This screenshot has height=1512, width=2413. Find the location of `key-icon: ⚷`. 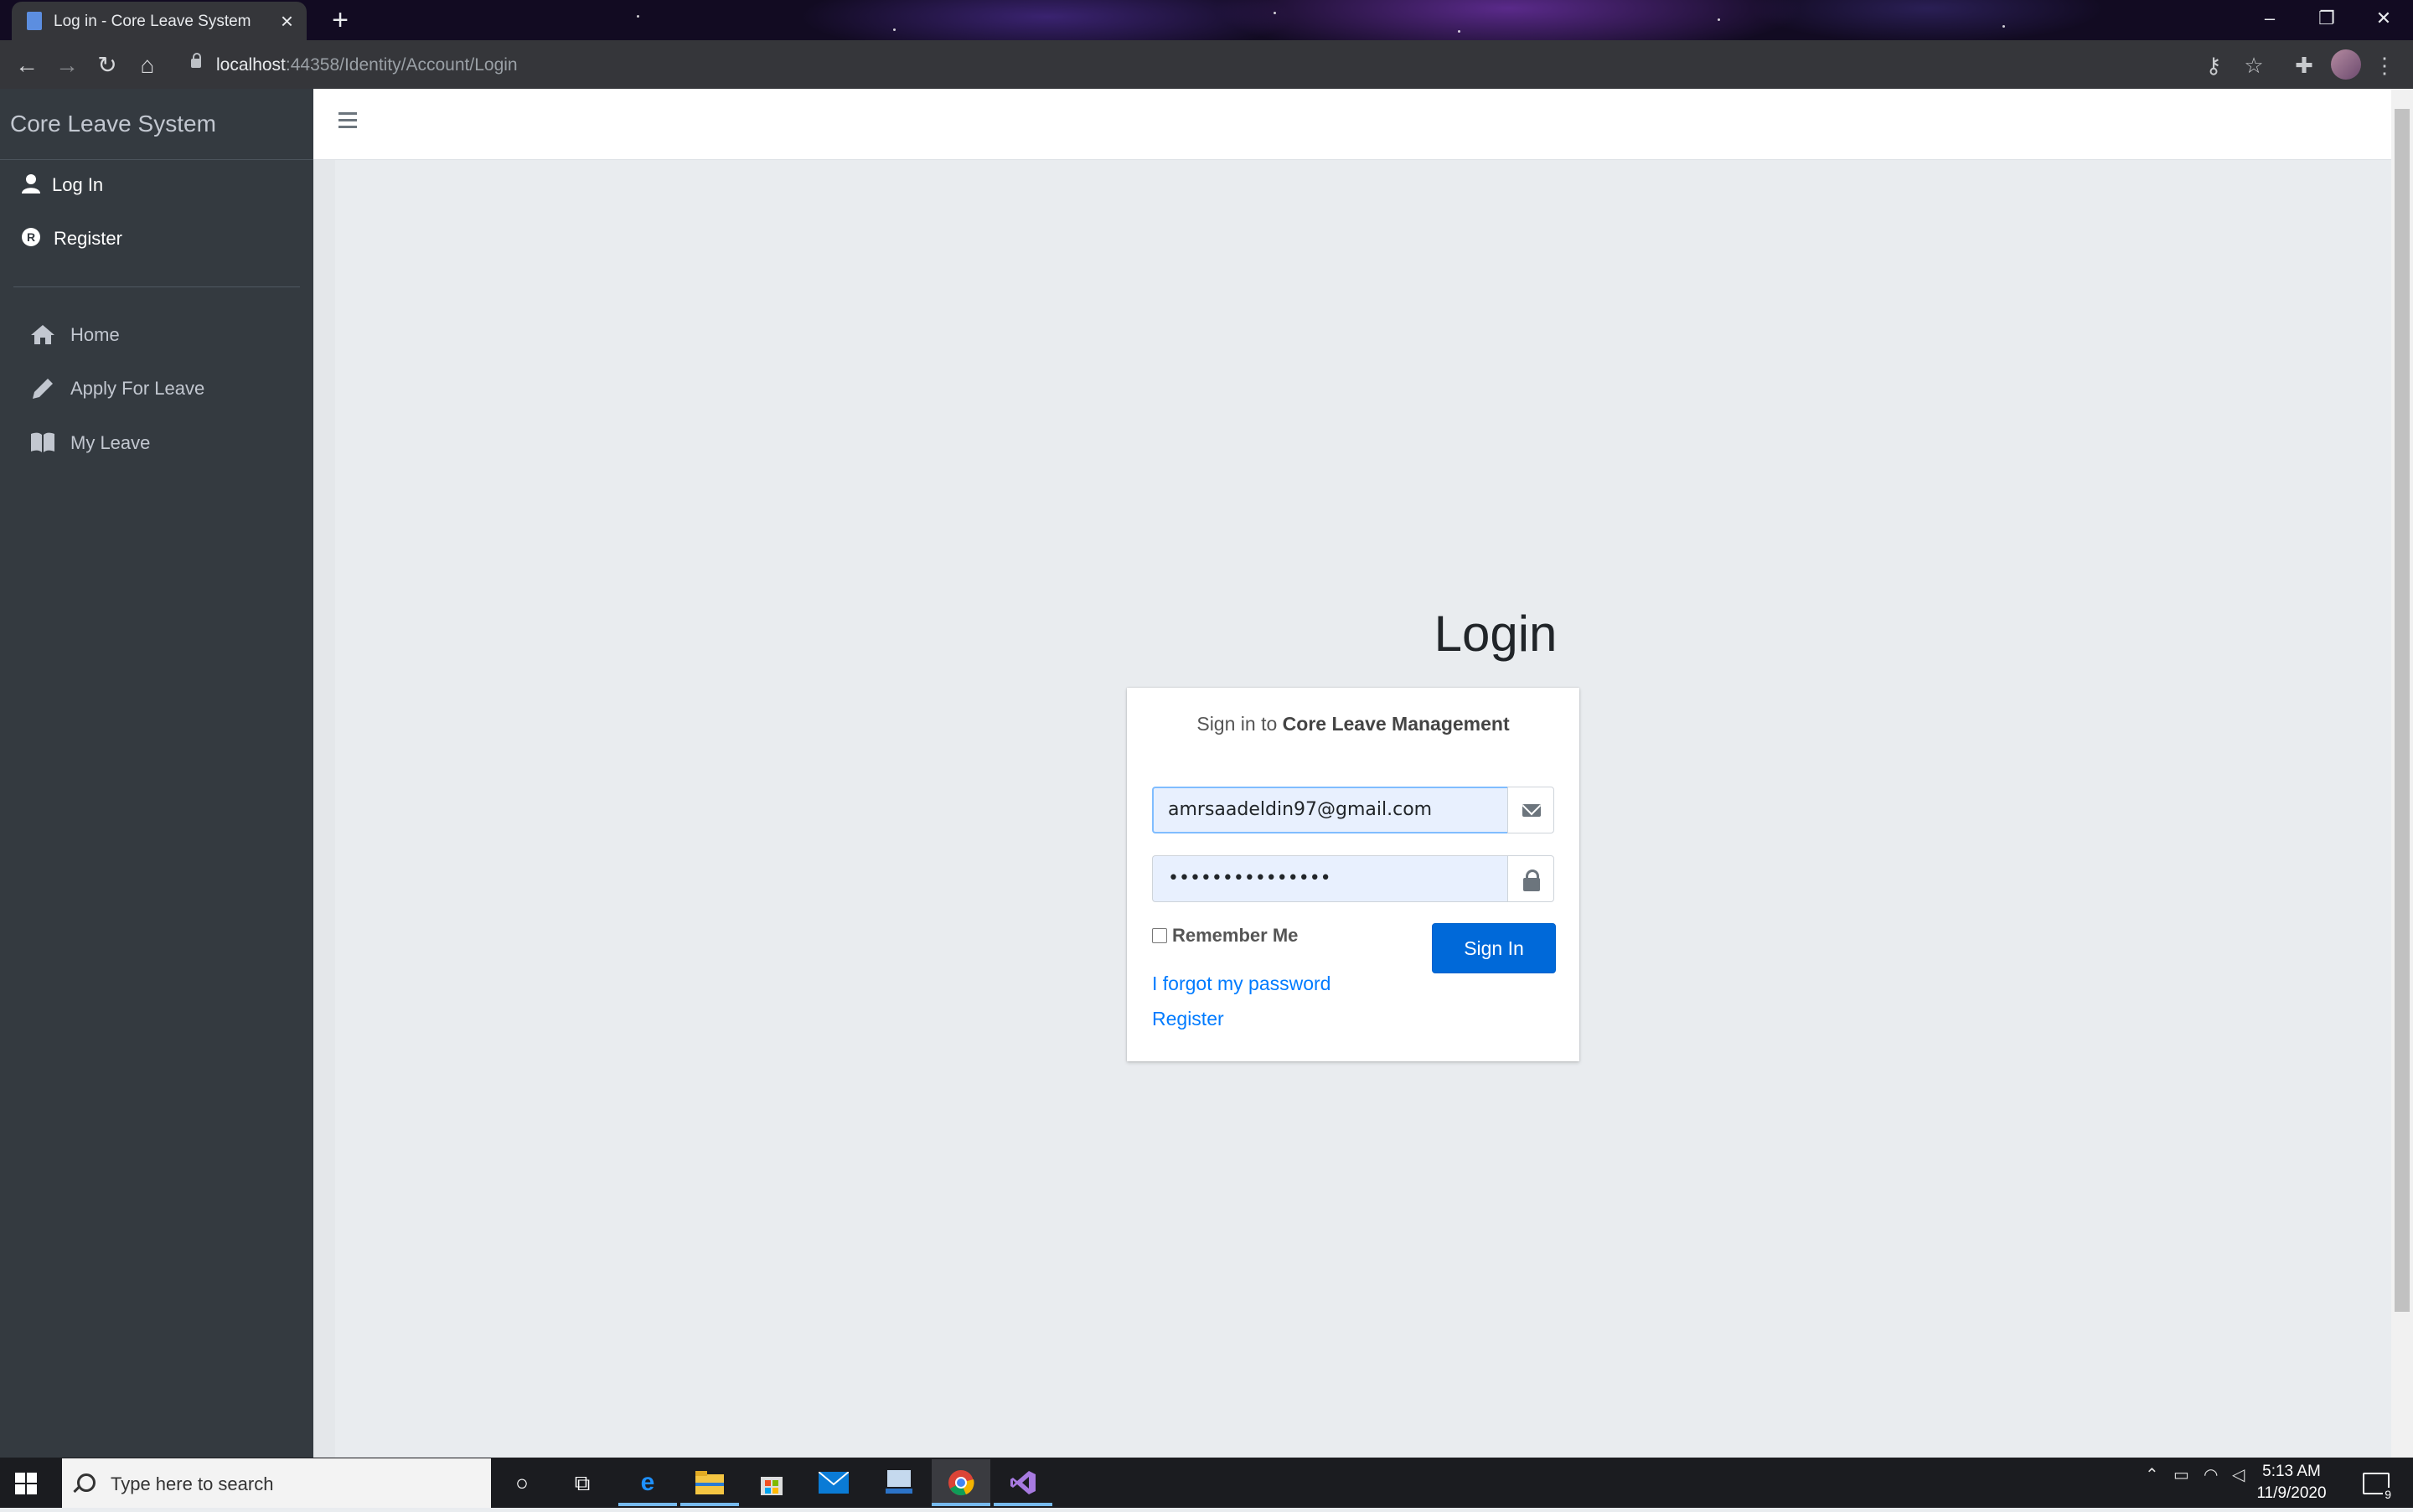

key-icon: ⚷ is located at coordinates (2213, 65).